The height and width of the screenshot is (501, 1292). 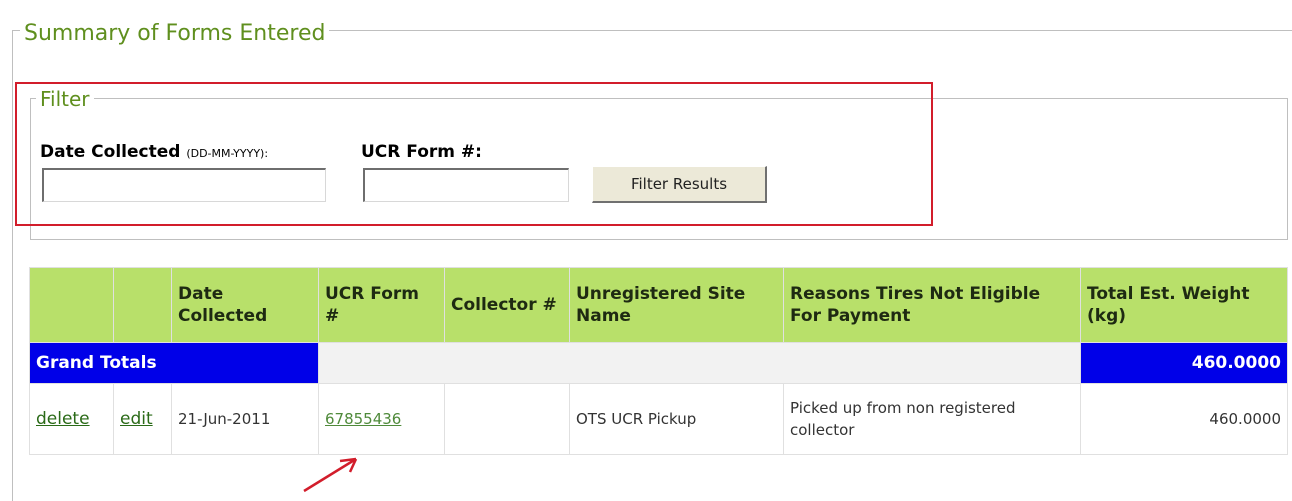 I want to click on date-collected-input, so click(x=184, y=185).